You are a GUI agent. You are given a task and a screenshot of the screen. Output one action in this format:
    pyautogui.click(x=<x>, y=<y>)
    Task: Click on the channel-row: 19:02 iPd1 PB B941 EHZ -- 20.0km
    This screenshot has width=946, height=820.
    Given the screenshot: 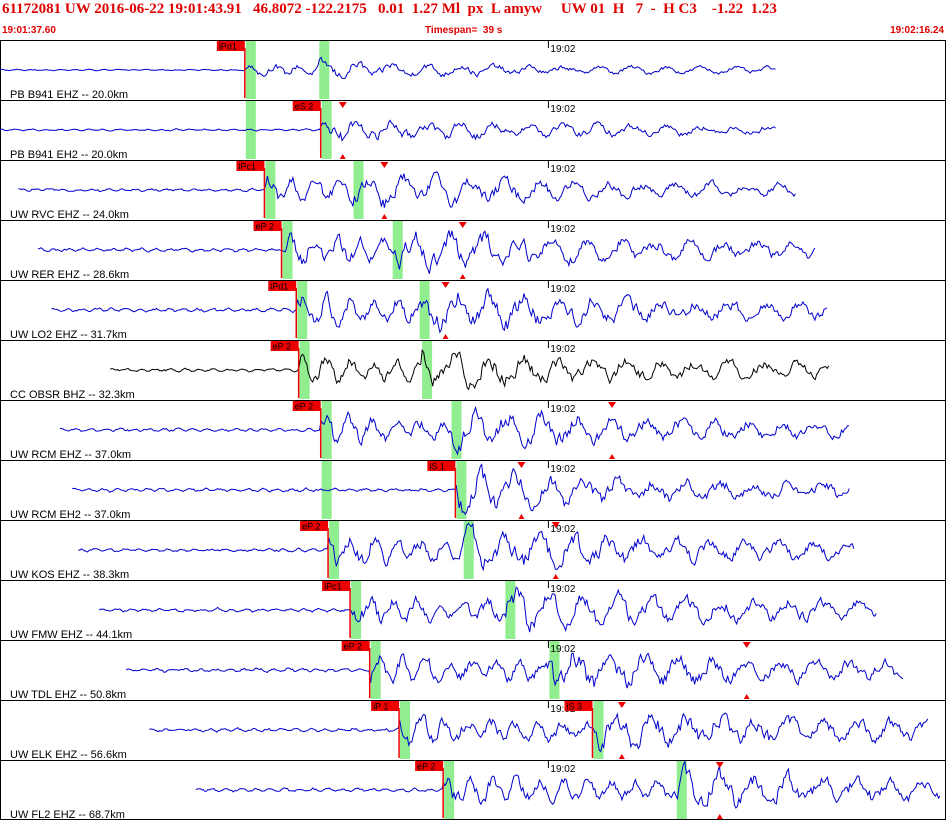 What is the action you would take?
    pyautogui.click(x=388, y=71)
    